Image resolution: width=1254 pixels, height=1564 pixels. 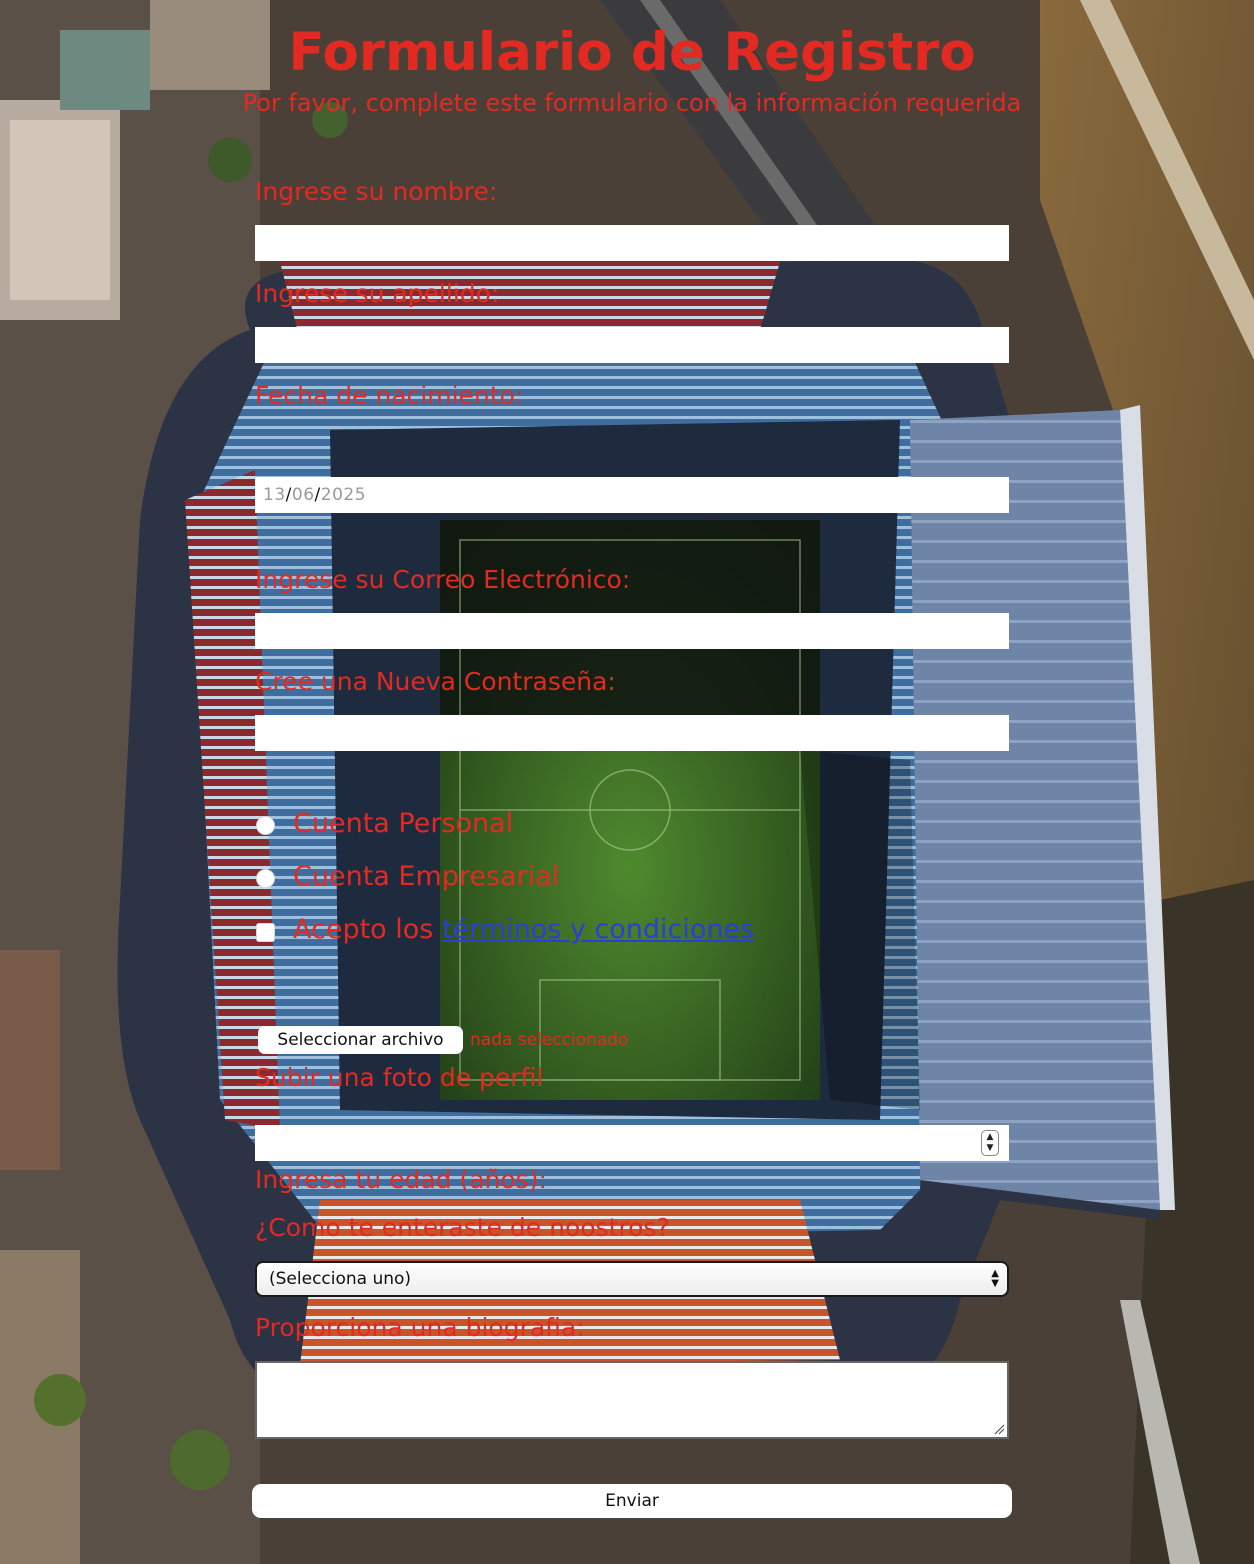 What do you see at coordinates (389, 395) in the screenshot?
I see `birthdate-label: Fecha de nacimiento:` at bounding box center [389, 395].